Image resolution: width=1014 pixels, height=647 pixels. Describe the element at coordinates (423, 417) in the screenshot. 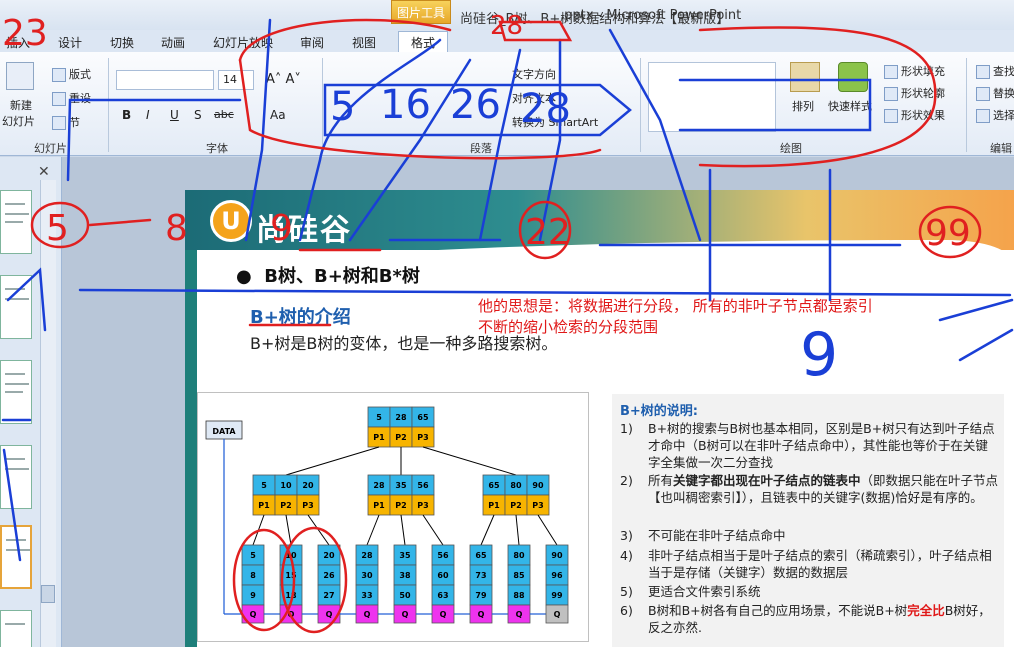

I see `root-node-key: 65` at that location.